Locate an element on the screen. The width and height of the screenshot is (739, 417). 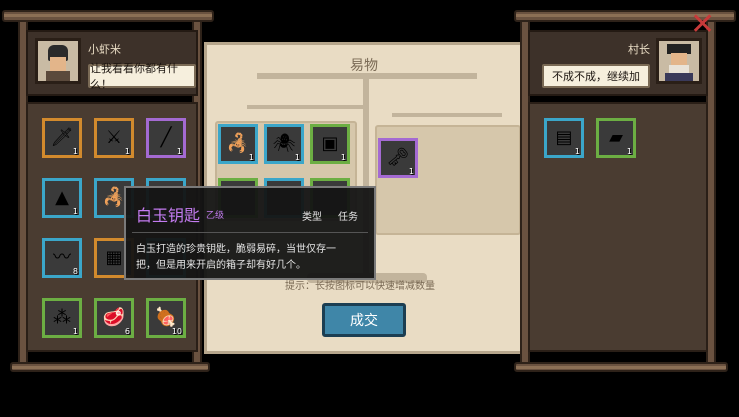
item-slot: 🦂 1 is located at coordinates (238, 144).